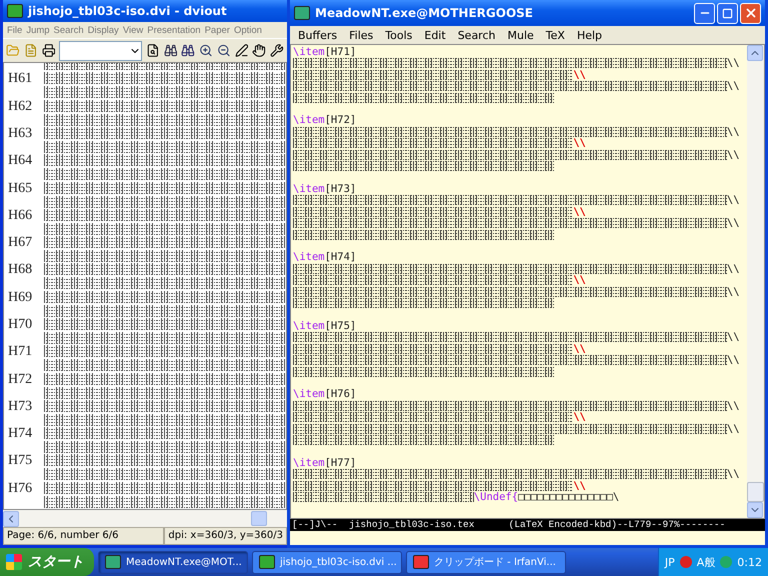  What do you see at coordinates (277, 50) in the screenshot?
I see `wrench-icon` at bounding box center [277, 50].